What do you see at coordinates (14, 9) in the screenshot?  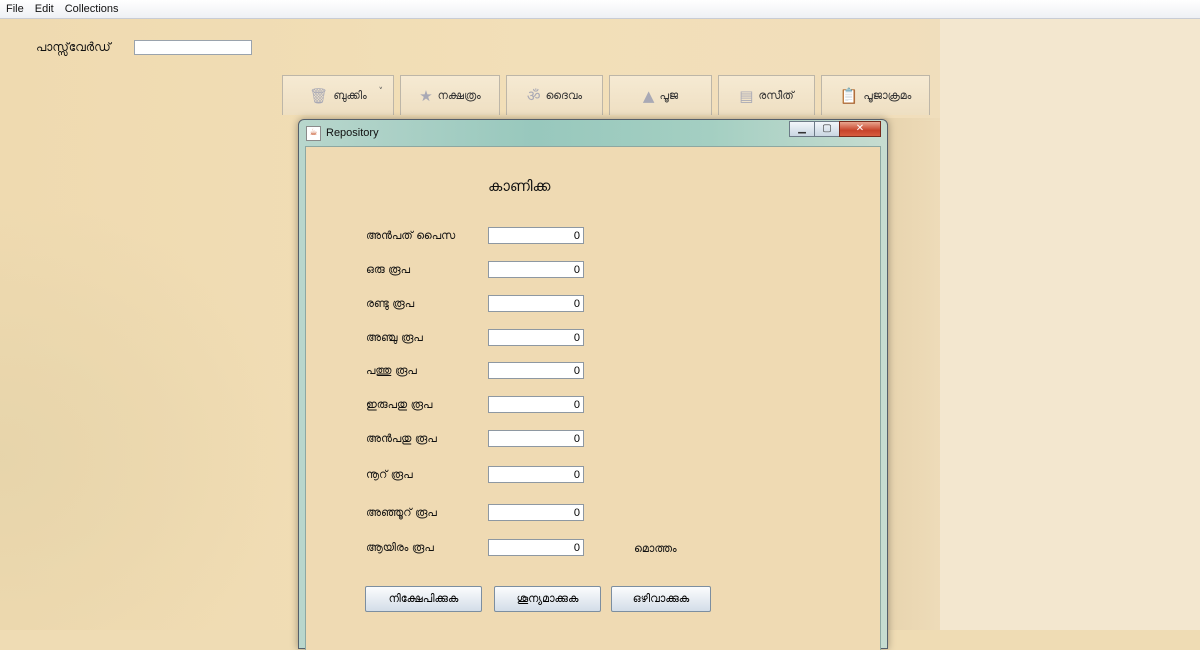 I see `menu-file: File` at bounding box center [14, 9].